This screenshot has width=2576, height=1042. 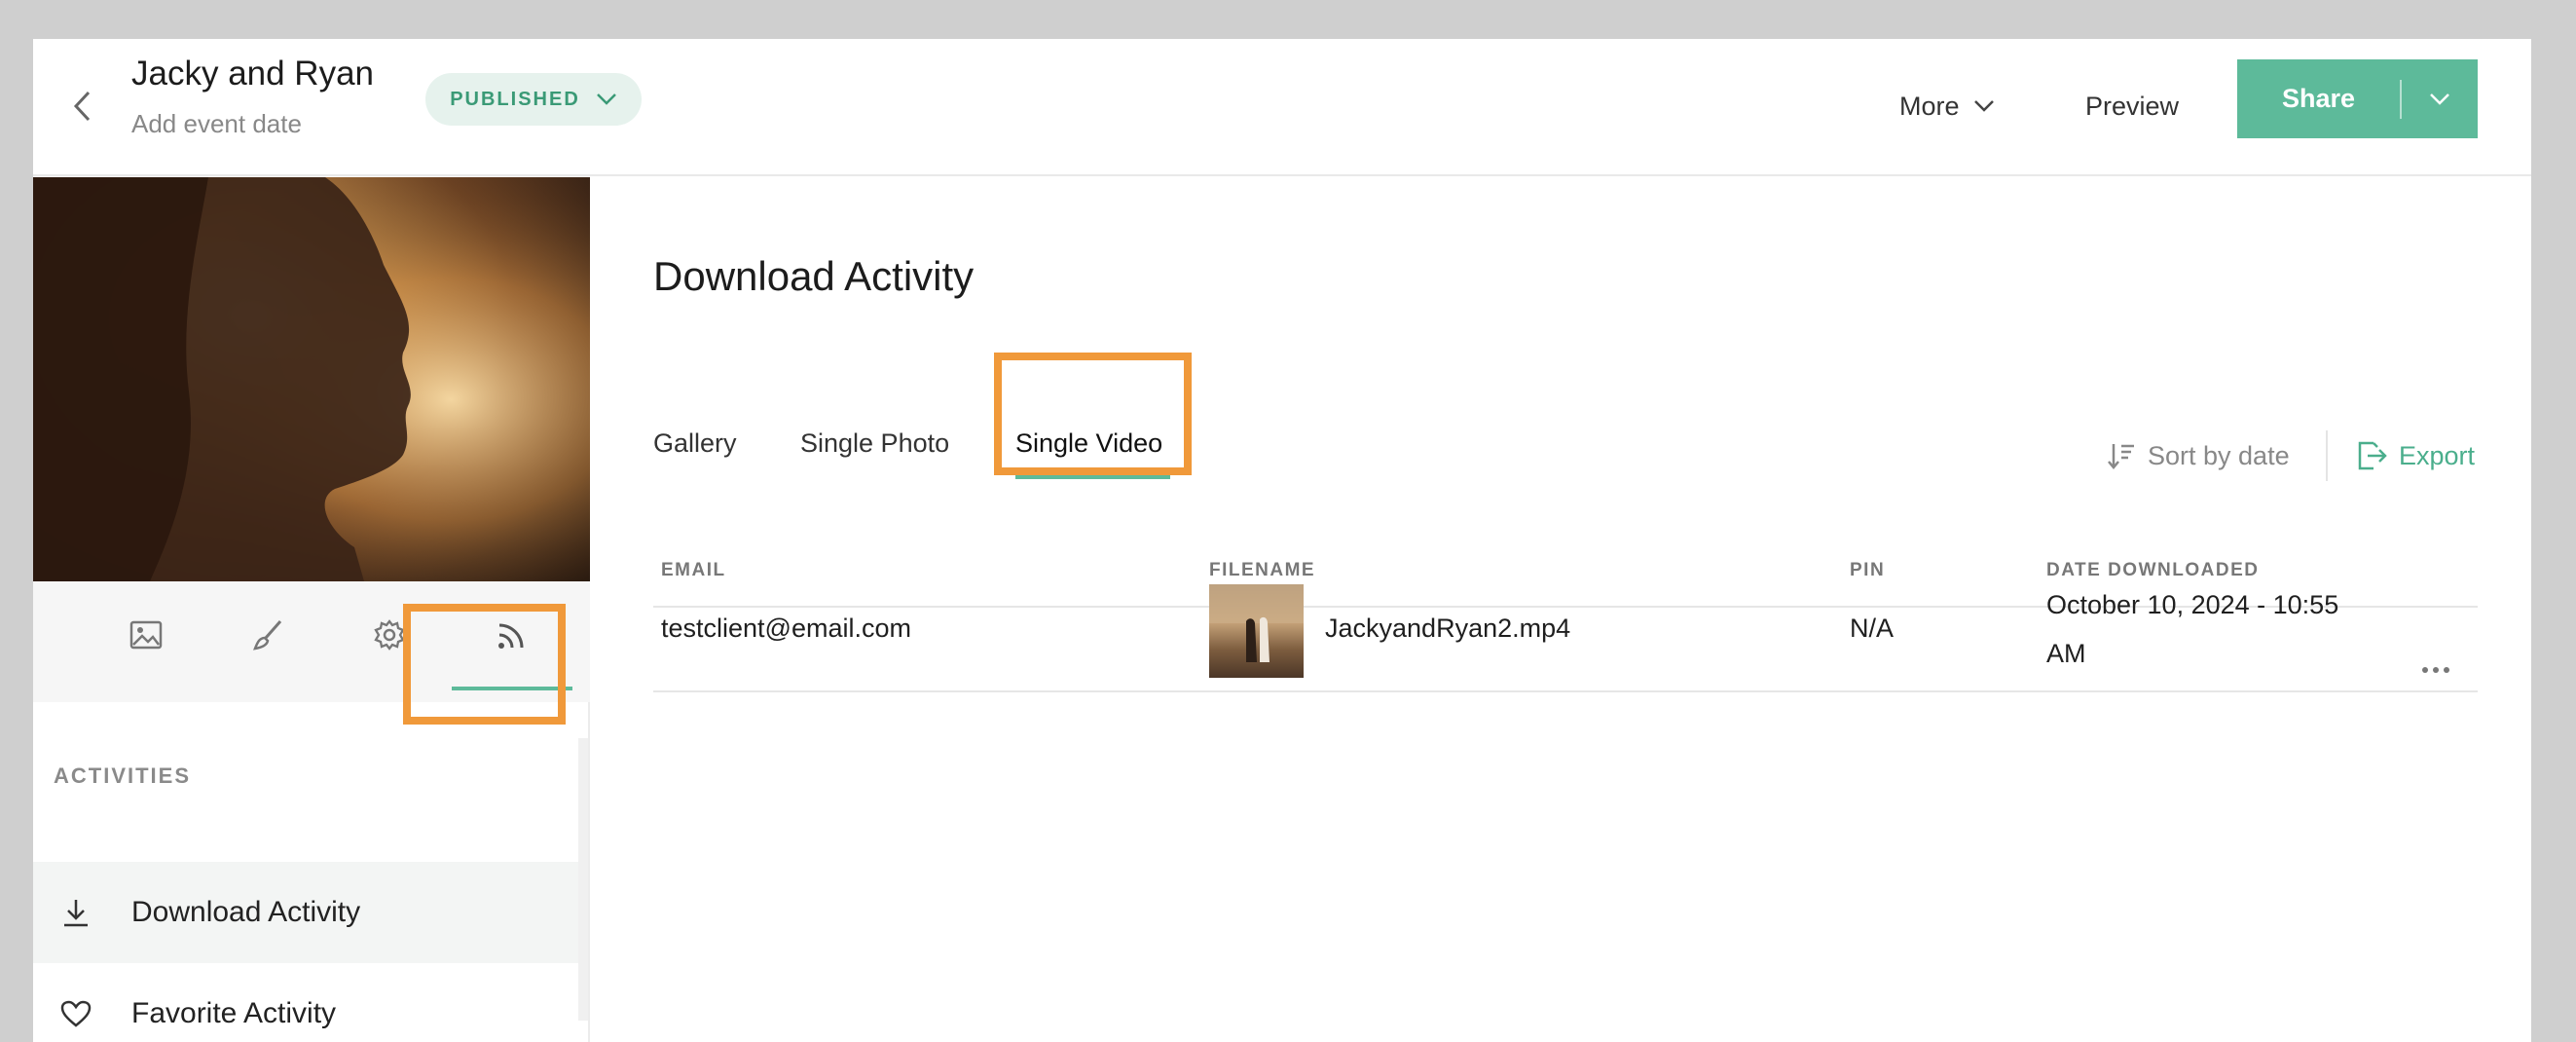 What do you see at coordinates (2152, 571) in the screenshot?
I see `column-header-date-downloaded: DATE DOWNLOADED` at bounding box center [2152, 571].